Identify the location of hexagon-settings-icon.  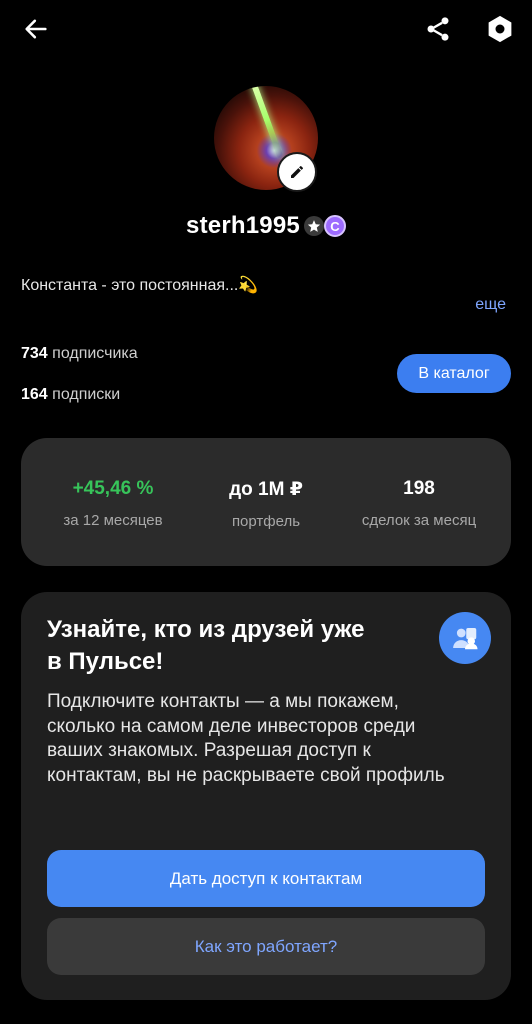
(500, 29).